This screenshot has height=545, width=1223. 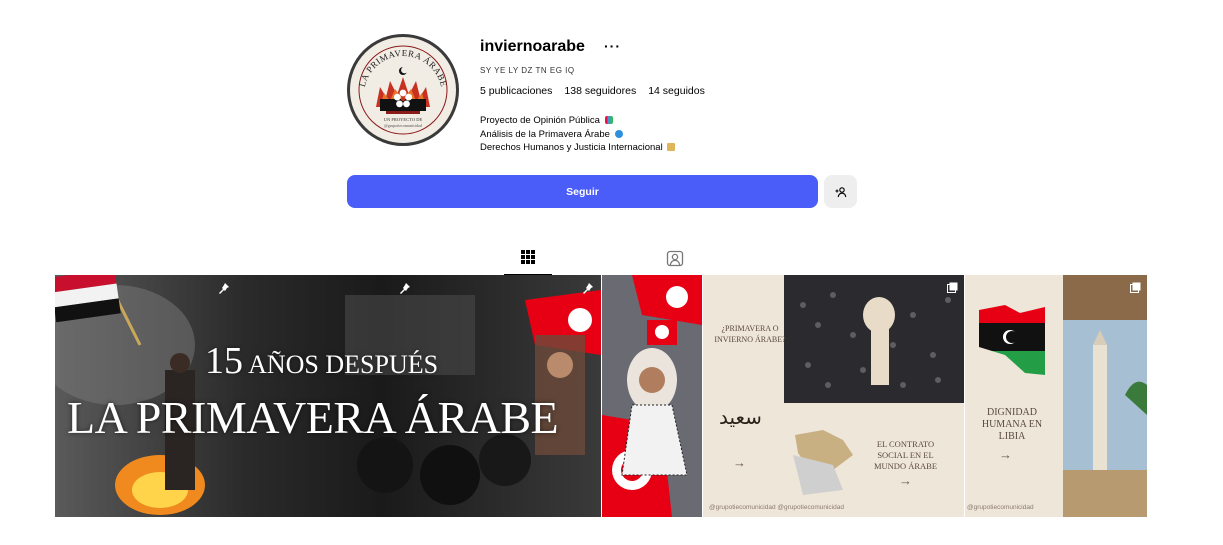 I want to click on post-tunisia-photo, so click(x=652, y=396).